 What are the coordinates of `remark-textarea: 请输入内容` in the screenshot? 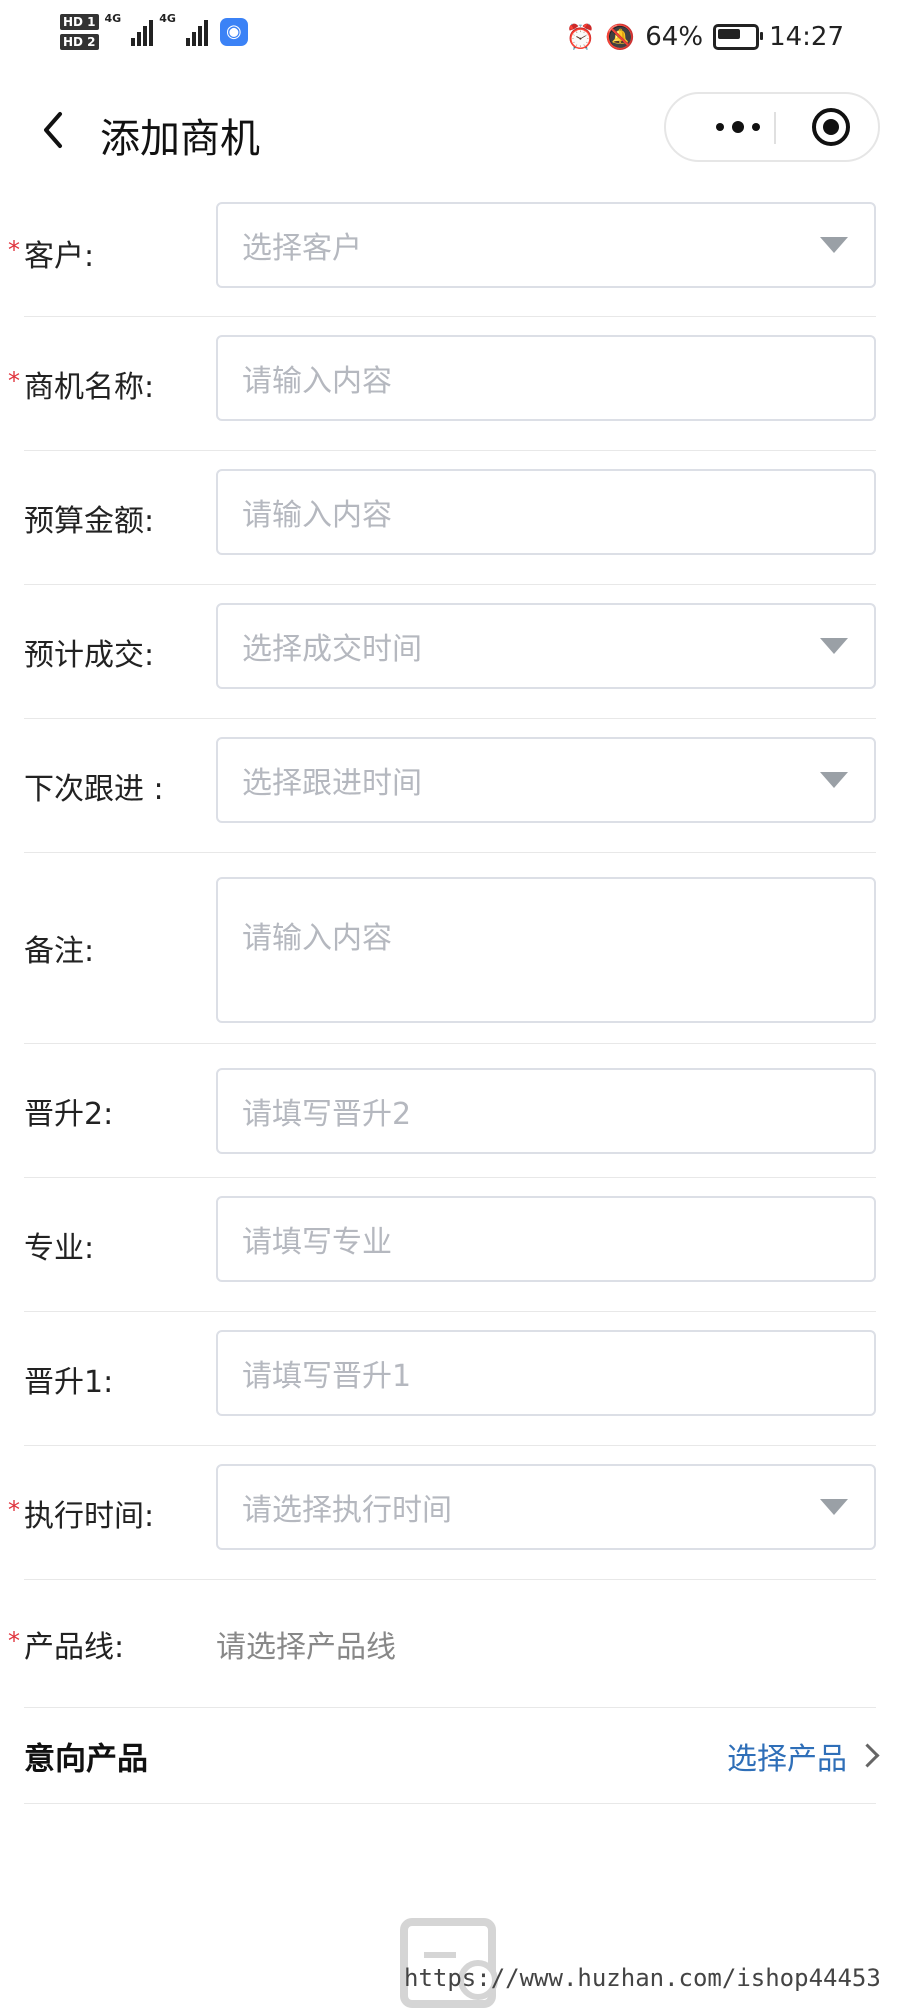 It's located at (546, 950).